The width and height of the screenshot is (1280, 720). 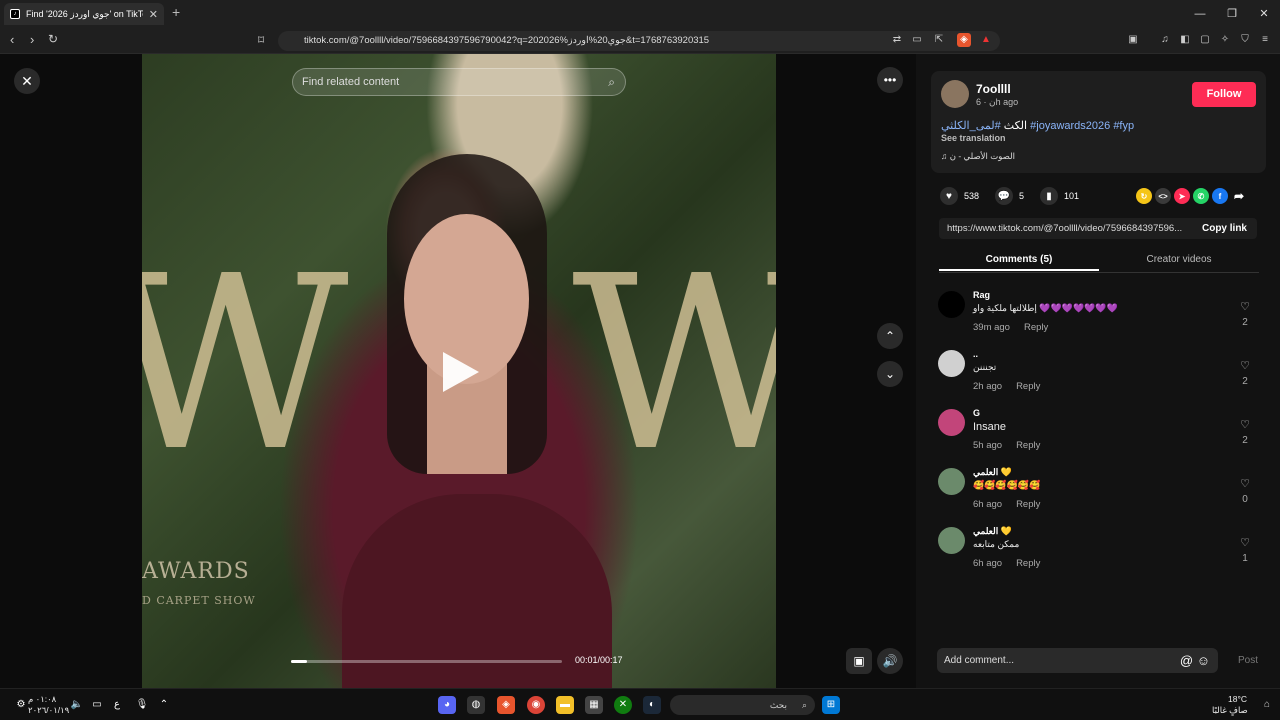 What do you see at coordinates (1179, 260) in the screenshot?
I see `tab-creator-videos: Creator videos` at bounding box center [1179, 260].